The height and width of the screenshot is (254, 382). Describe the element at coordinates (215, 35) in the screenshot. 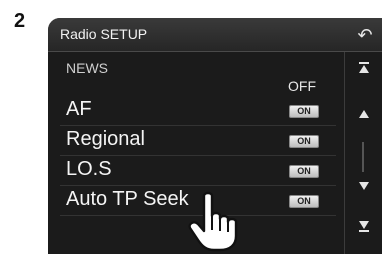

I see `title-bar: Radio SETUP ↶` at that location.